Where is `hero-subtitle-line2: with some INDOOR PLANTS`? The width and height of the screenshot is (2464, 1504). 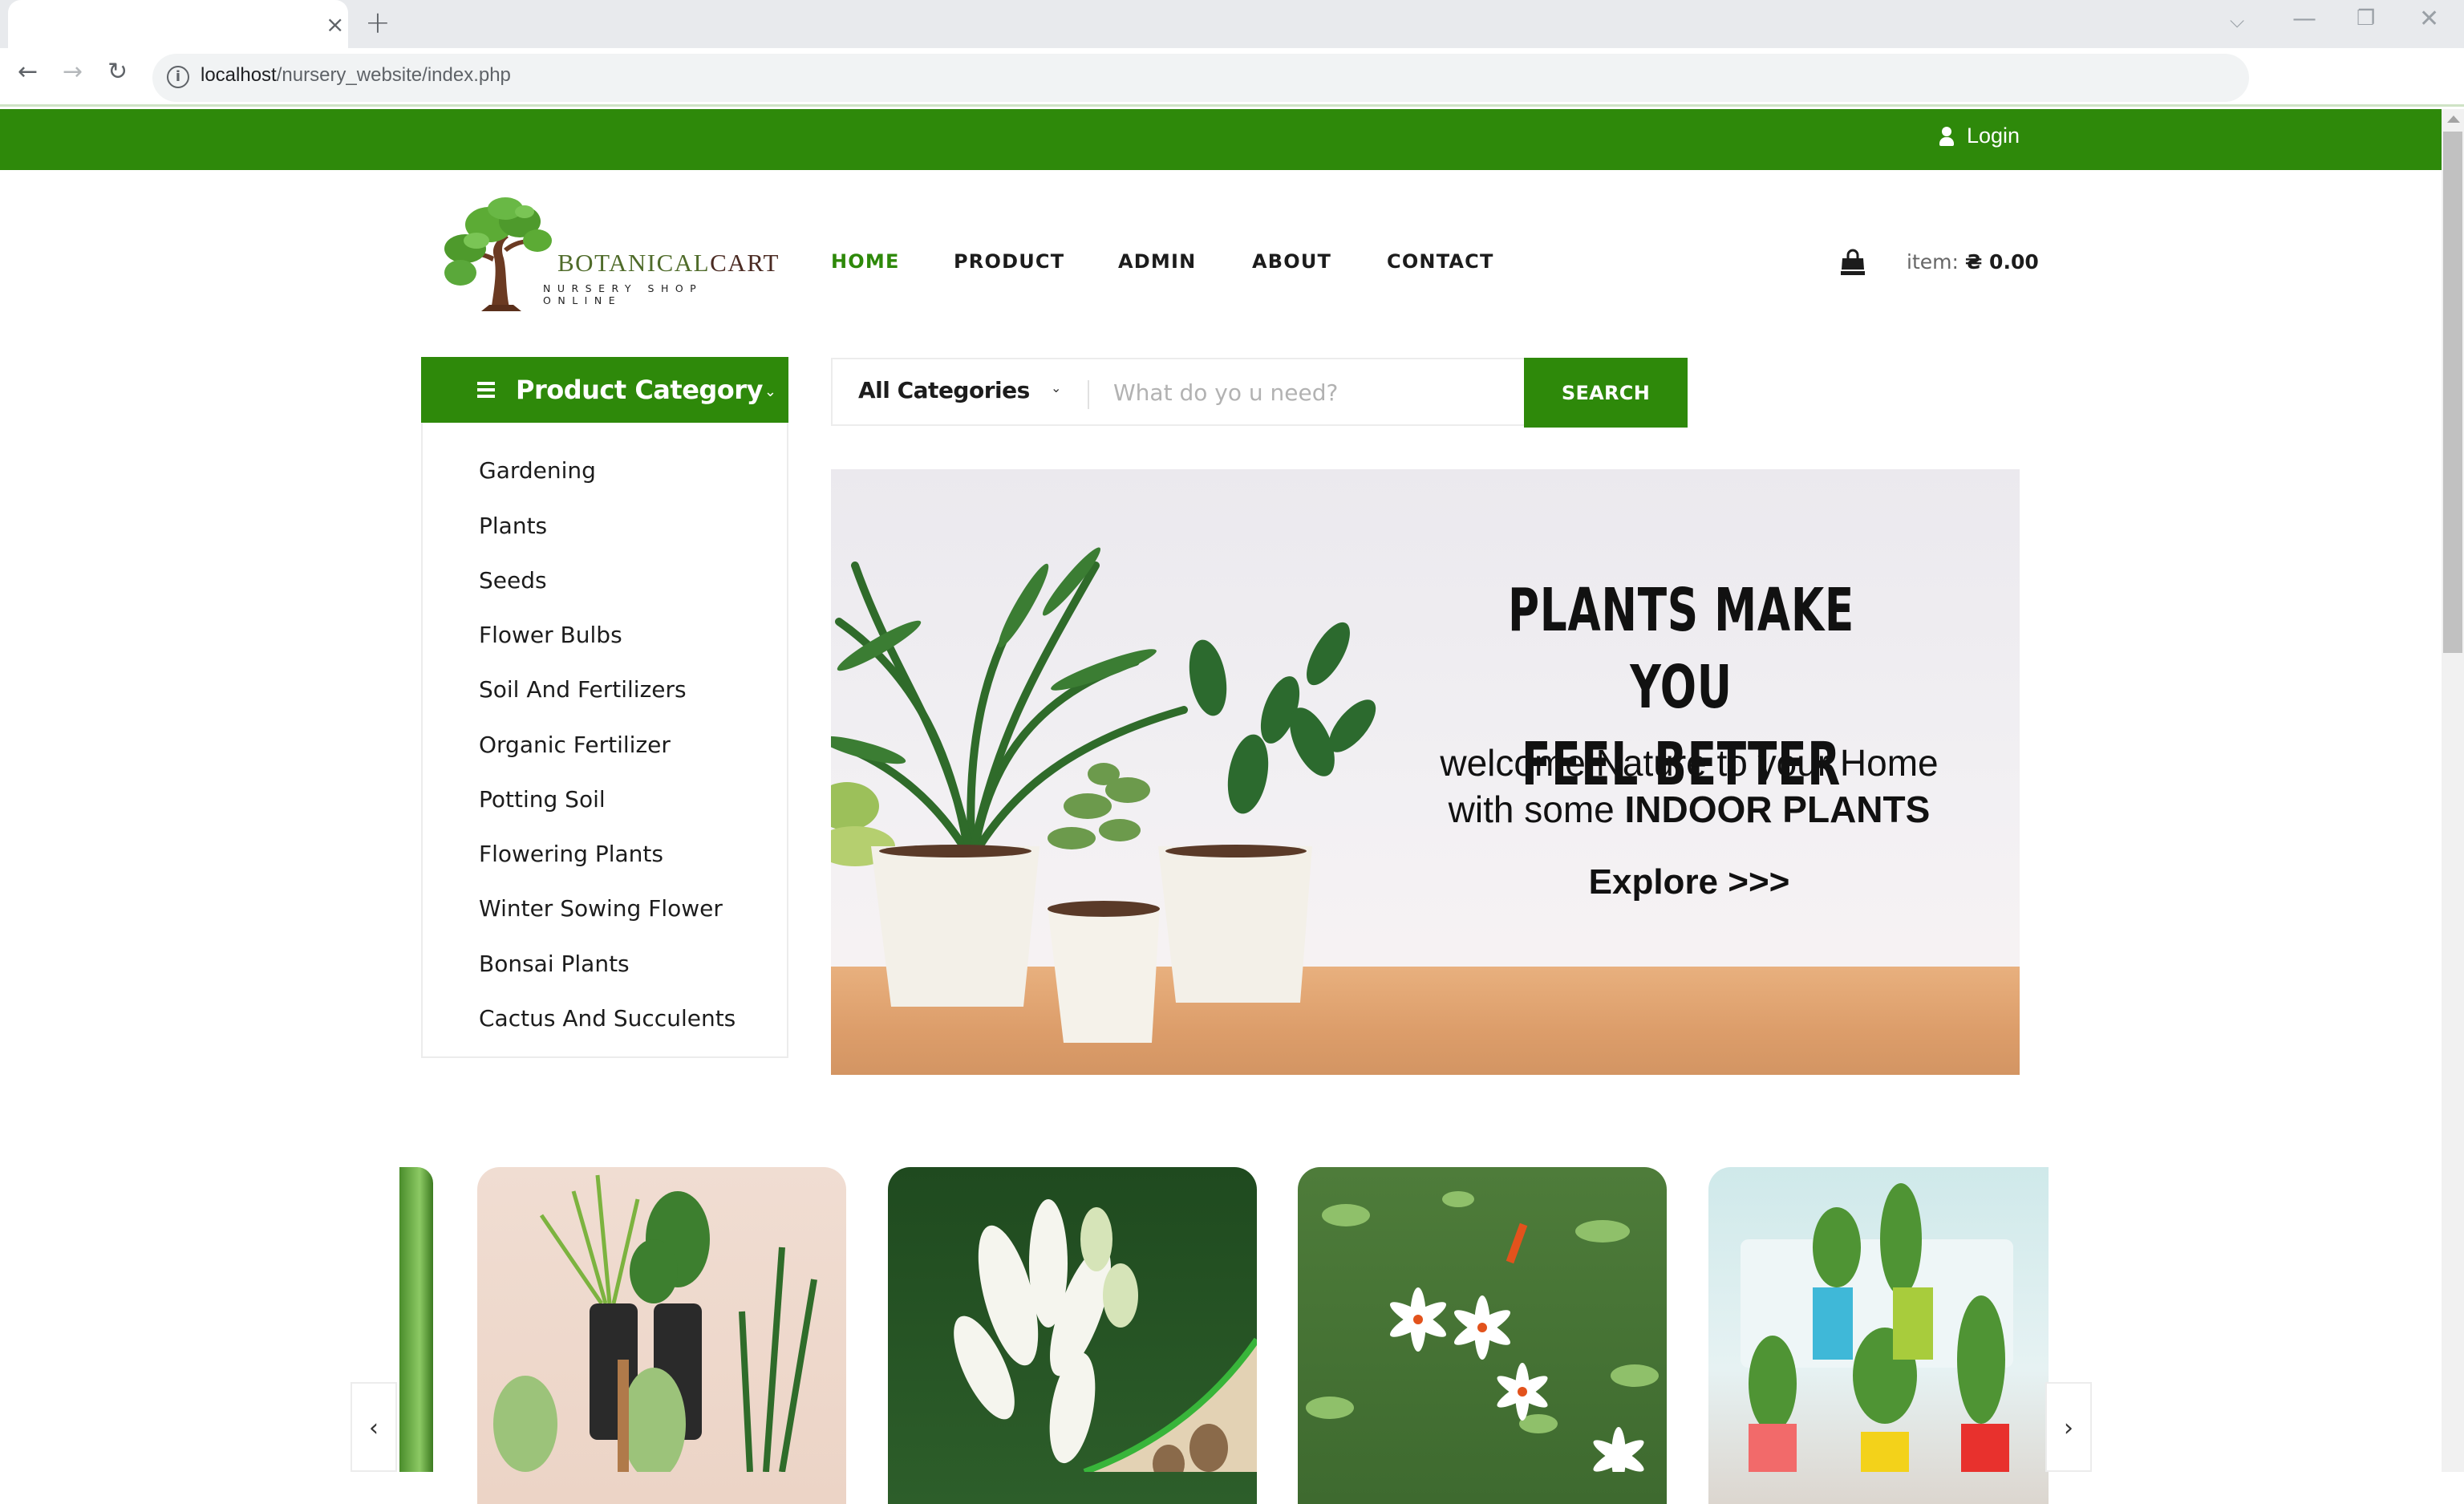 hero-subtitle-line2: with some INDOOR PLANTS is located at coordinates (1689, 810).